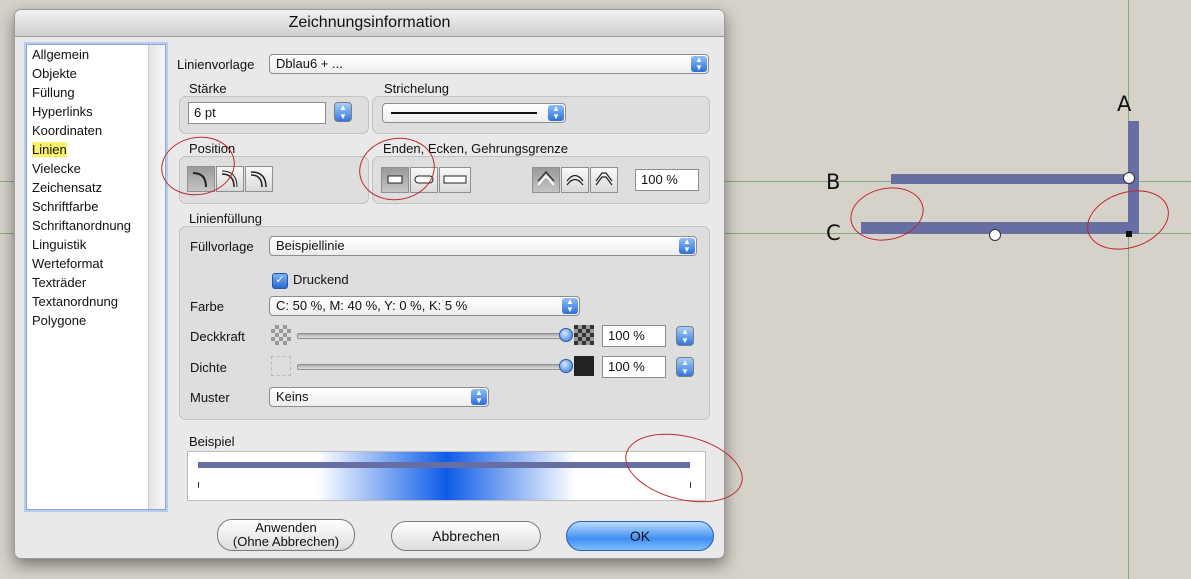 This screenshot has width=1191, height=579. I want to click on solid-line-icon, so click(464, 113).